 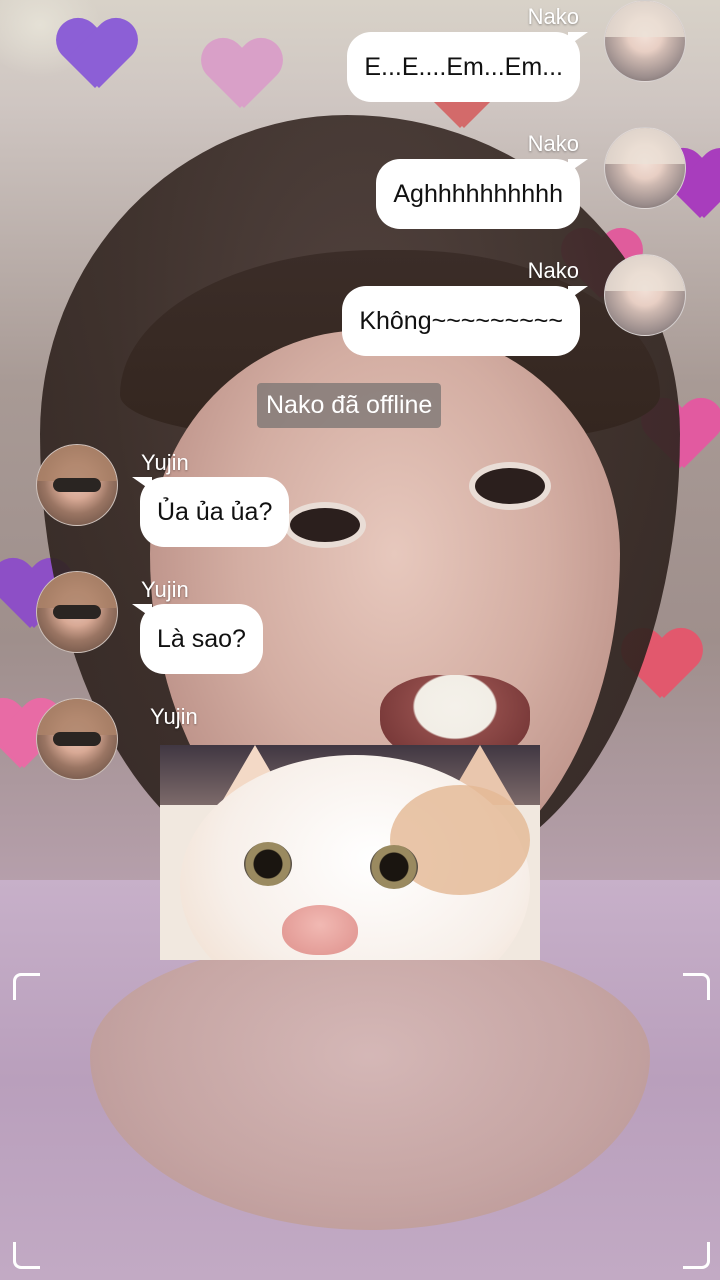 I want to click on message-bubble: Không~~~~~~~~~, so click(x=465, y=321).